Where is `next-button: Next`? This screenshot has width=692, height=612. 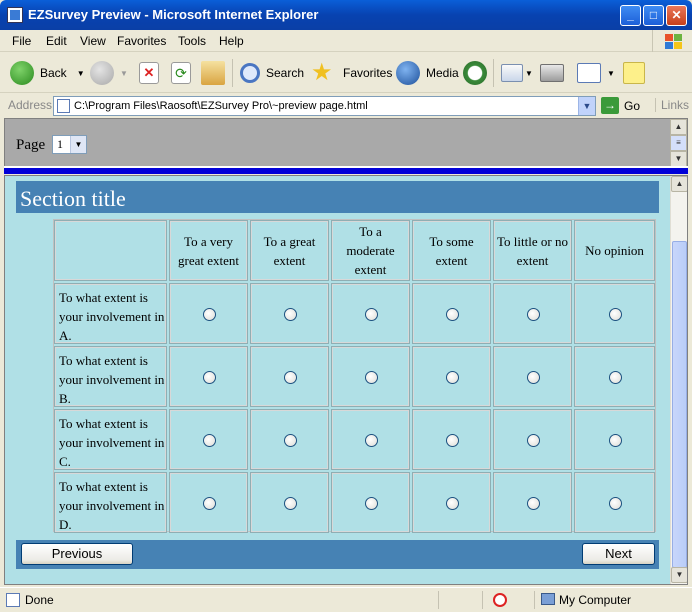
next-button: Next is located at coordinates (618, 554).